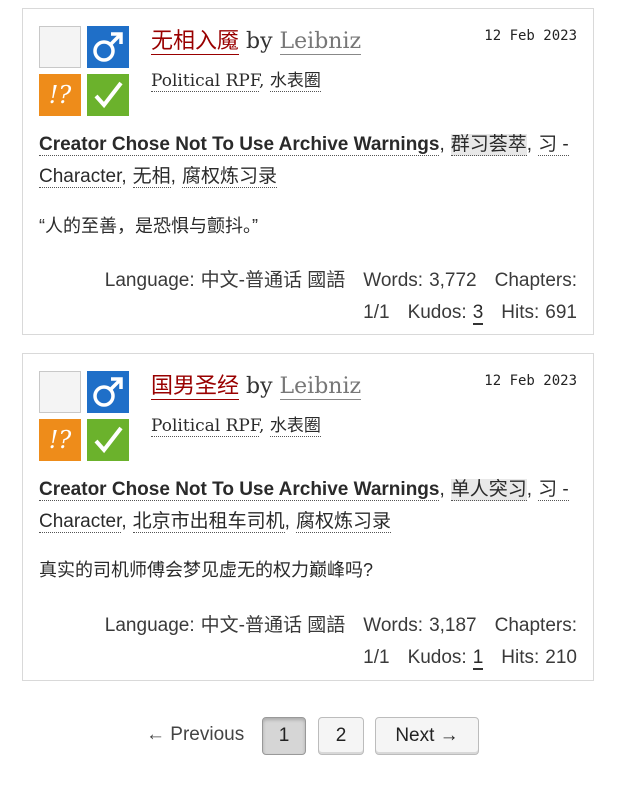 The width and height of the screenshot is (617, 800). Describe the element at coordinates (561, 657) in the screenshot. I see `hits-value: 210` at that location.